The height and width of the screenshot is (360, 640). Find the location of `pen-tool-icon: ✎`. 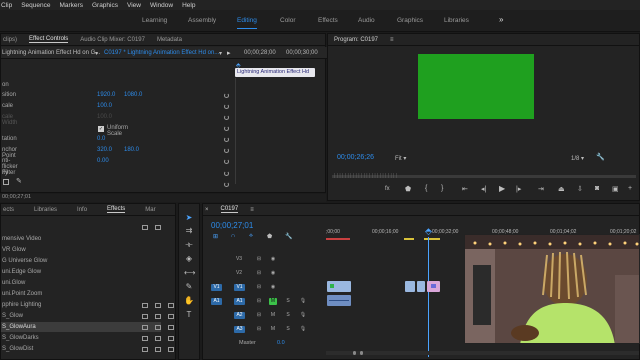

pen-tool-icon: ✎ is located at coordinates (19, 181).